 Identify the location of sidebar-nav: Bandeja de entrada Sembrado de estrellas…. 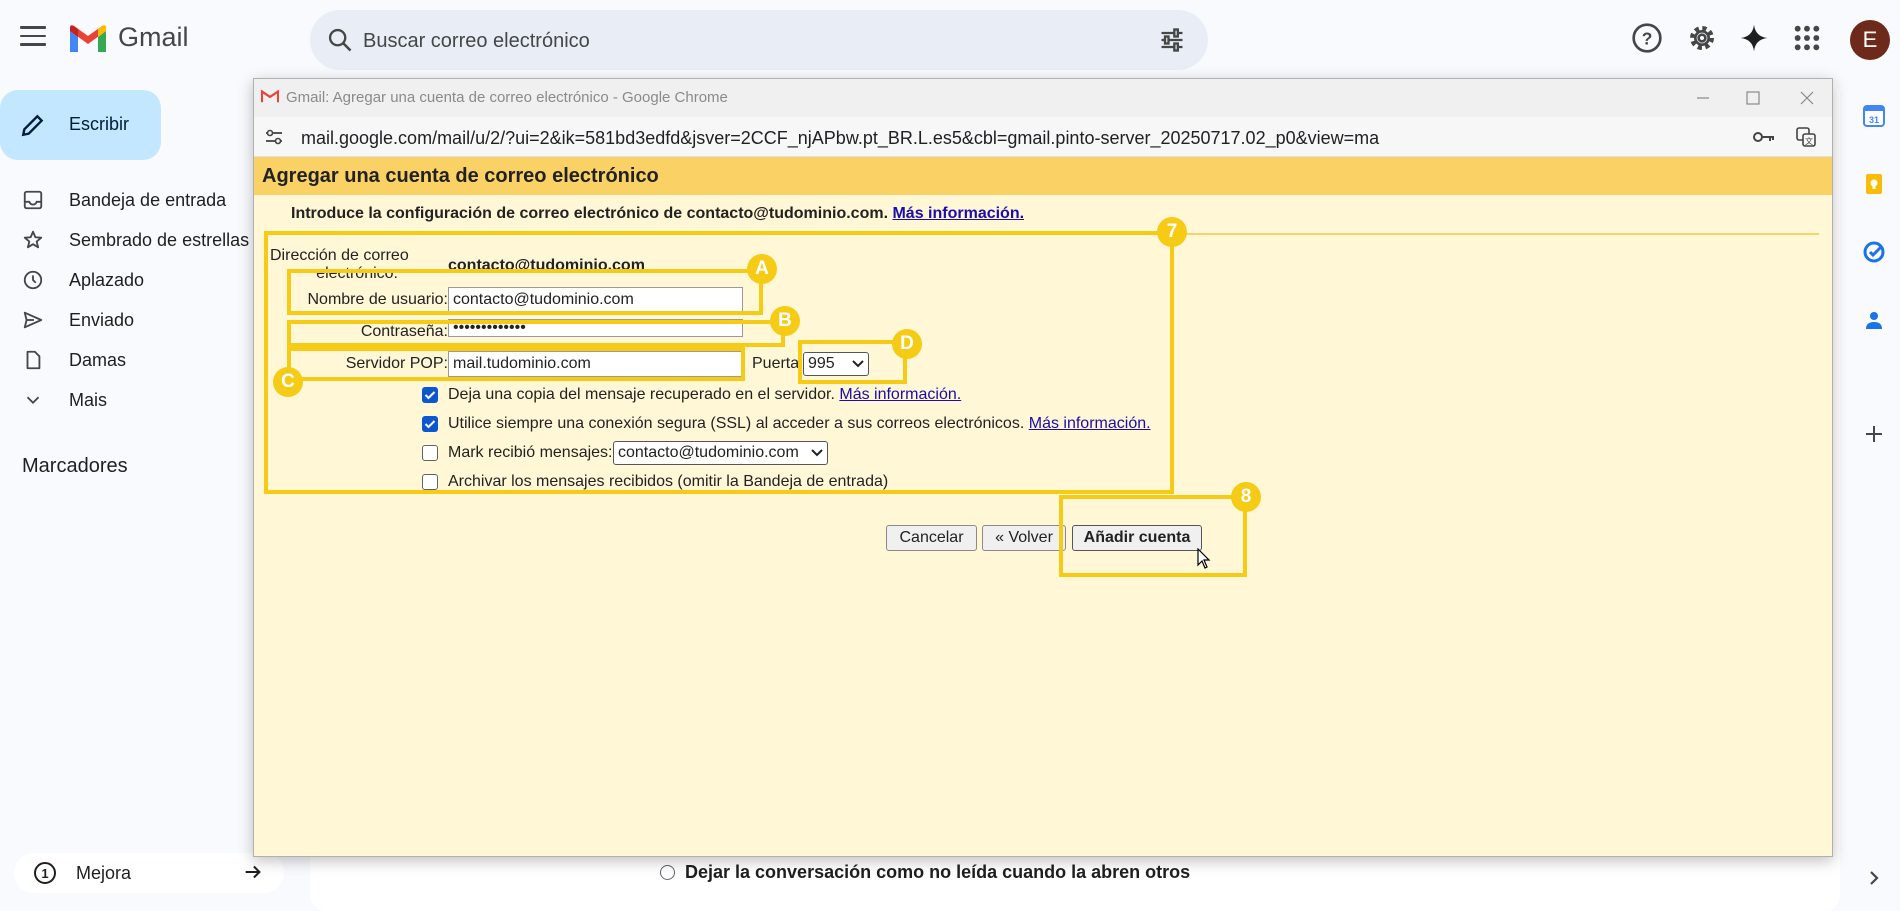
(125, 300).